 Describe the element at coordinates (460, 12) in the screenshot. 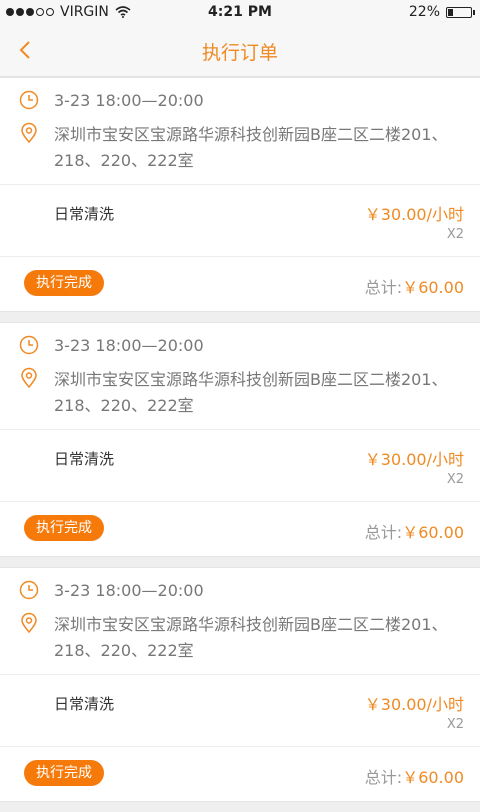

I see `battery-icon` at that location.